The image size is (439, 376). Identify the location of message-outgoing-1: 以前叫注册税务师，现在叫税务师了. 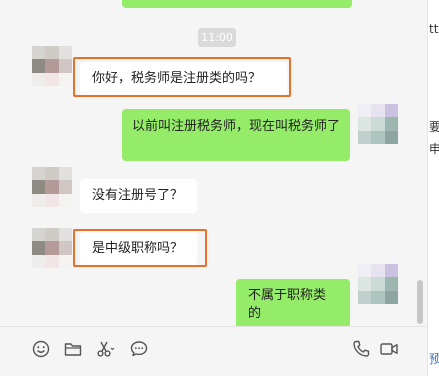
(236, 135).